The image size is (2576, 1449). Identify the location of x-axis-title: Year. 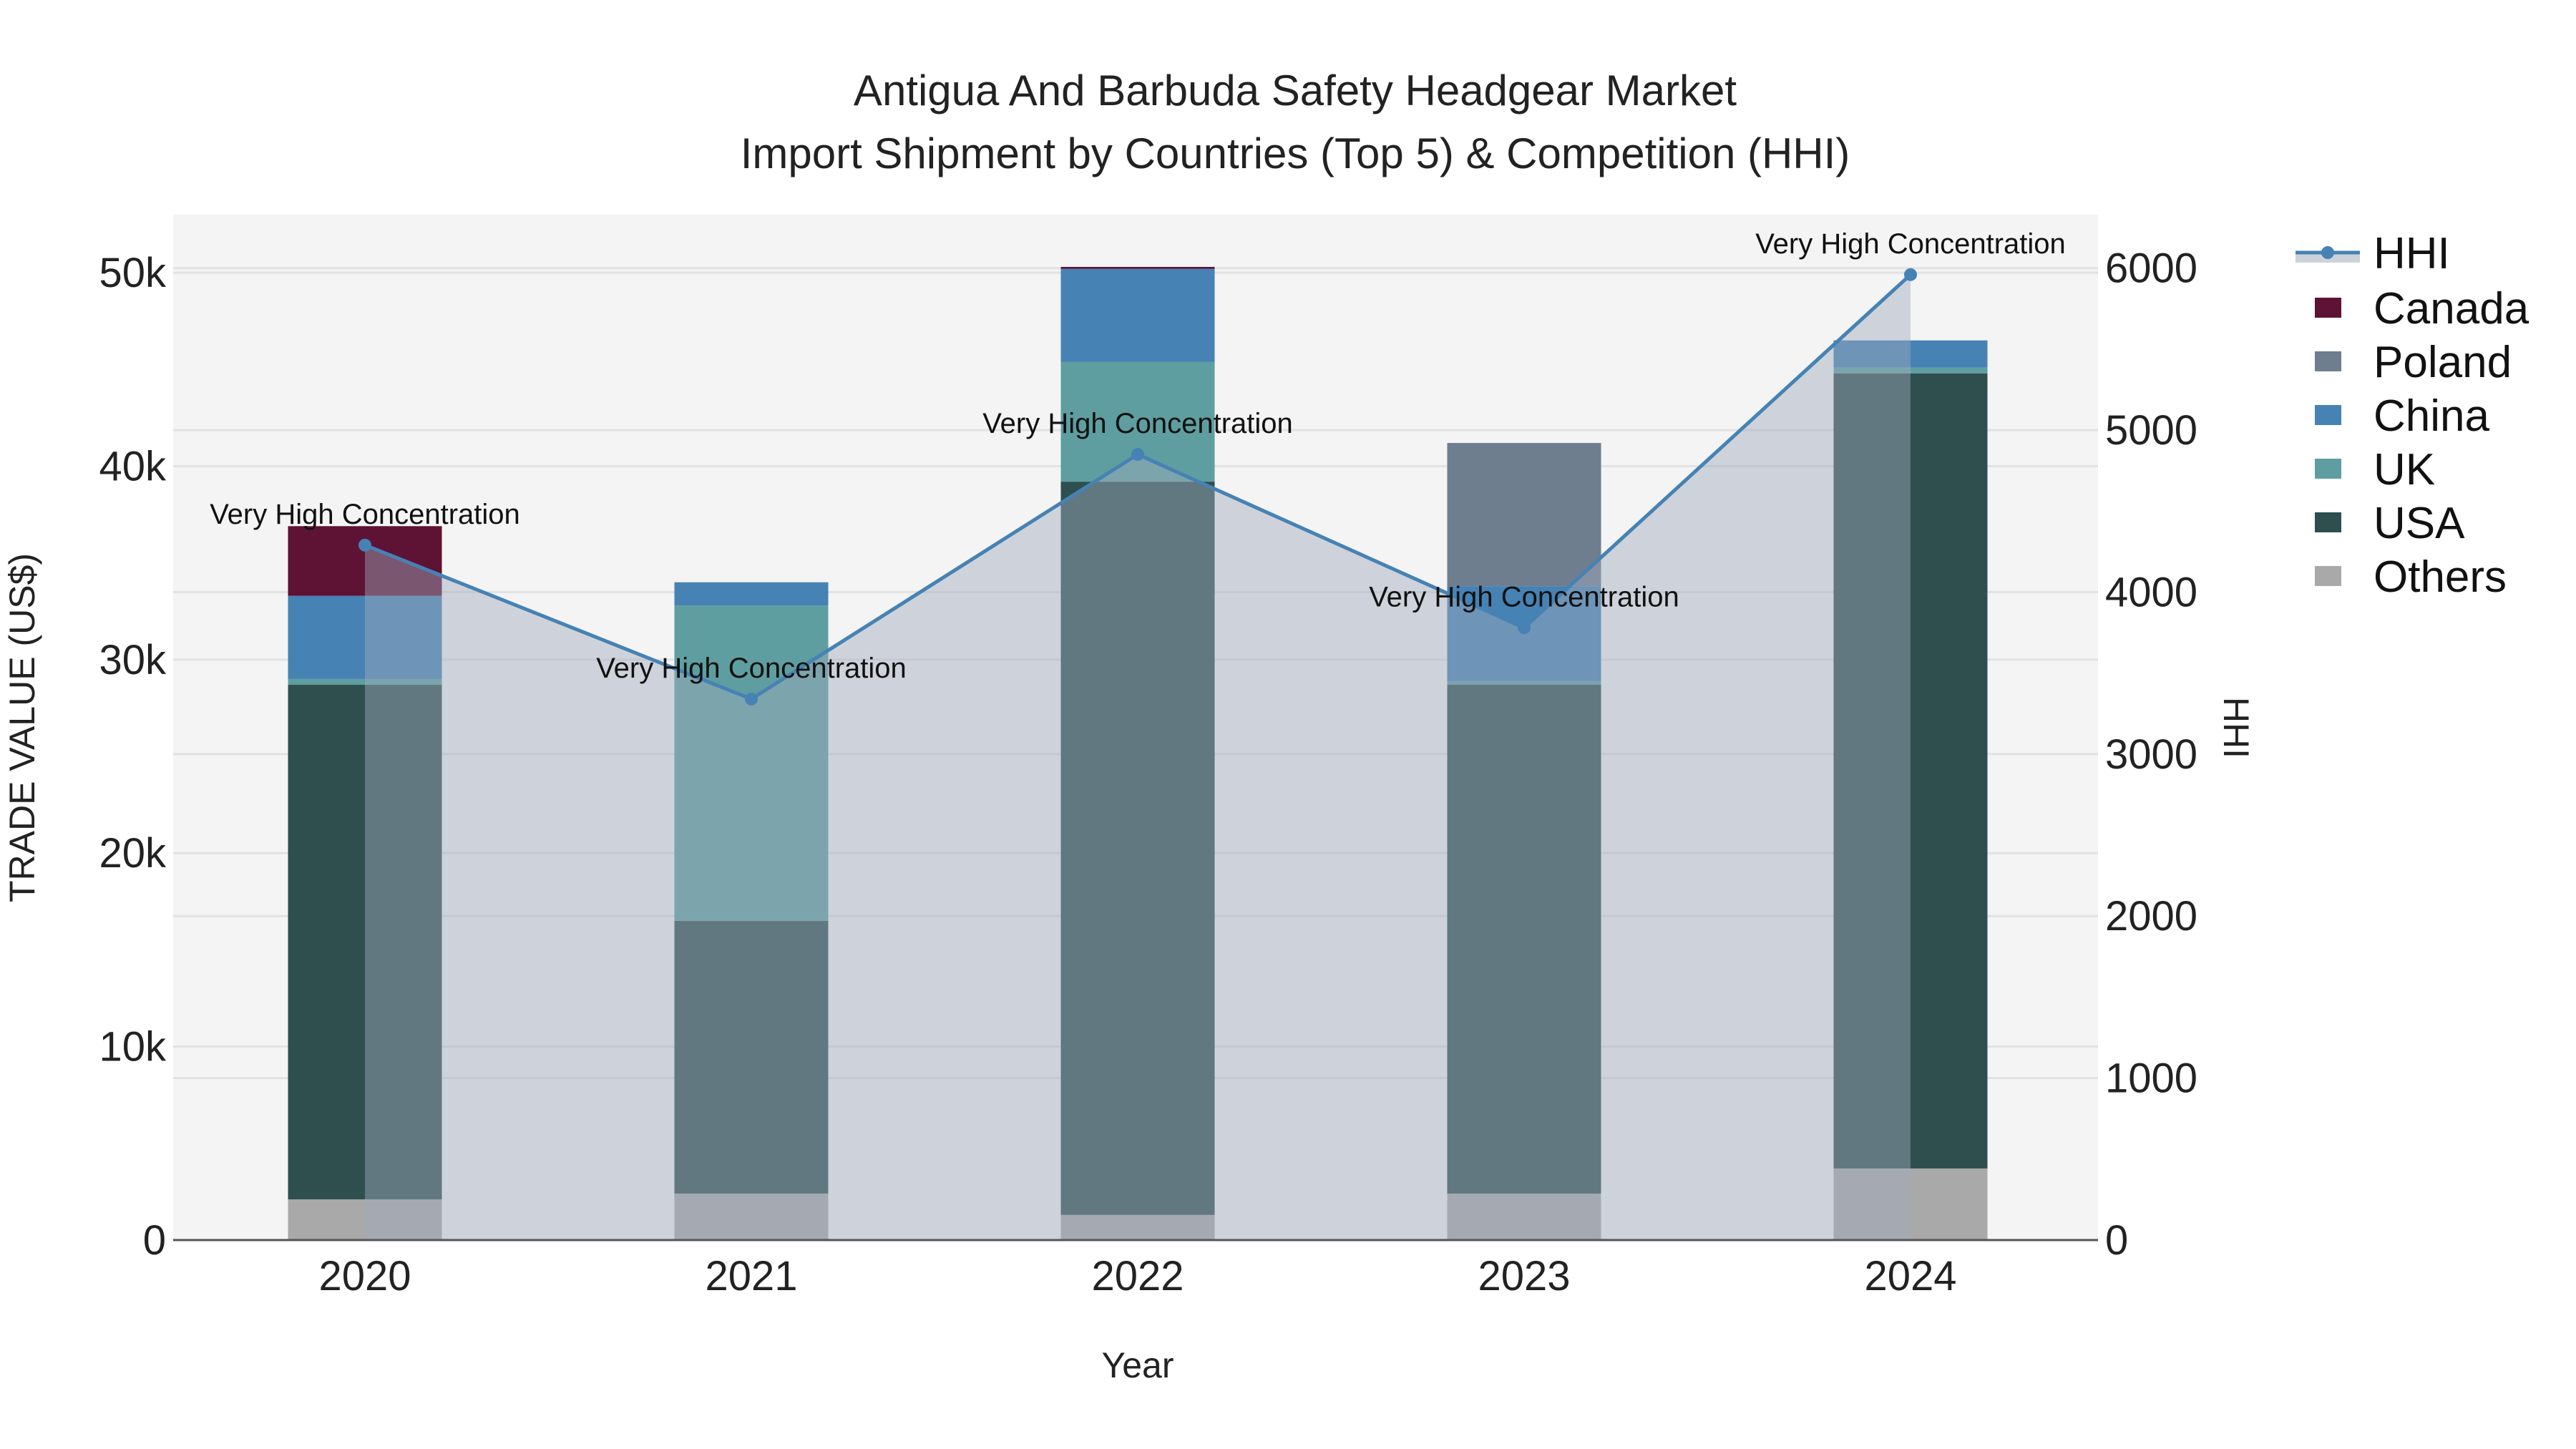
(1137, 1365).